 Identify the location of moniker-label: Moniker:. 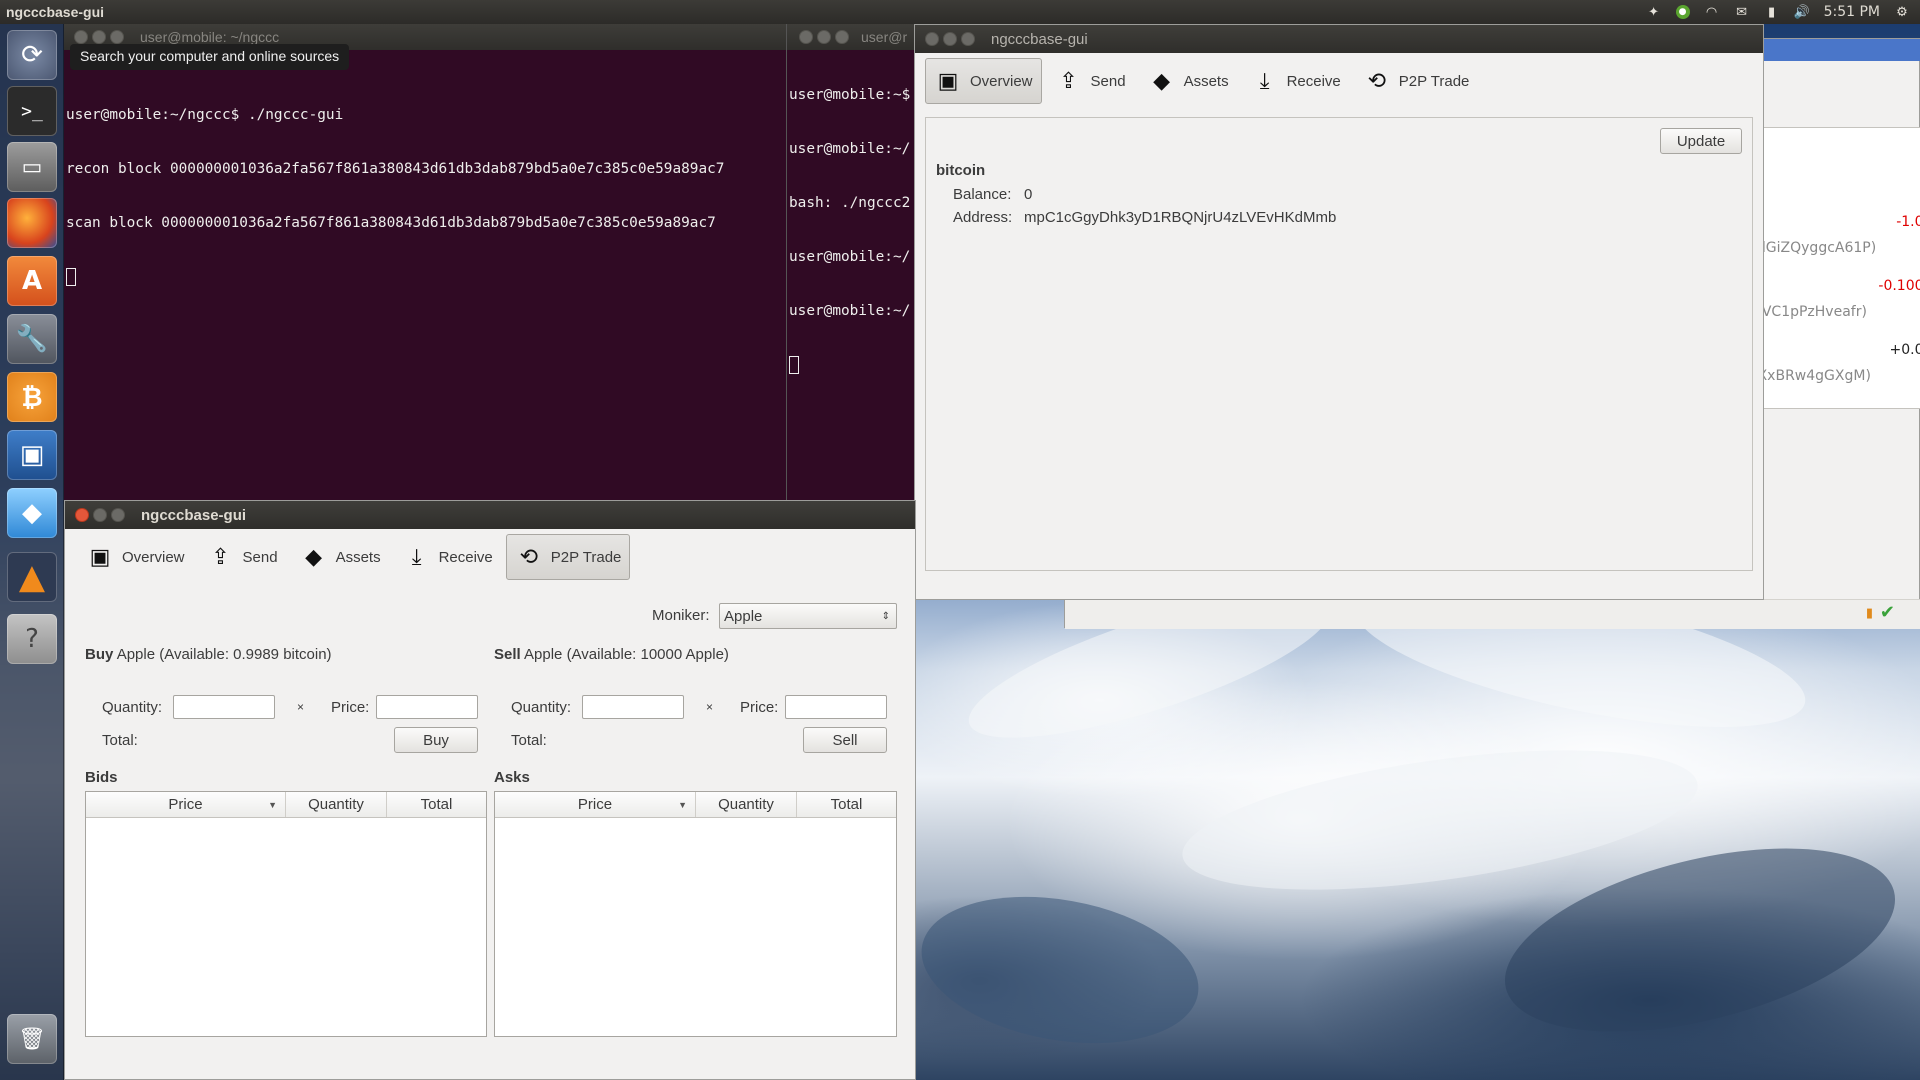
(681, 615).